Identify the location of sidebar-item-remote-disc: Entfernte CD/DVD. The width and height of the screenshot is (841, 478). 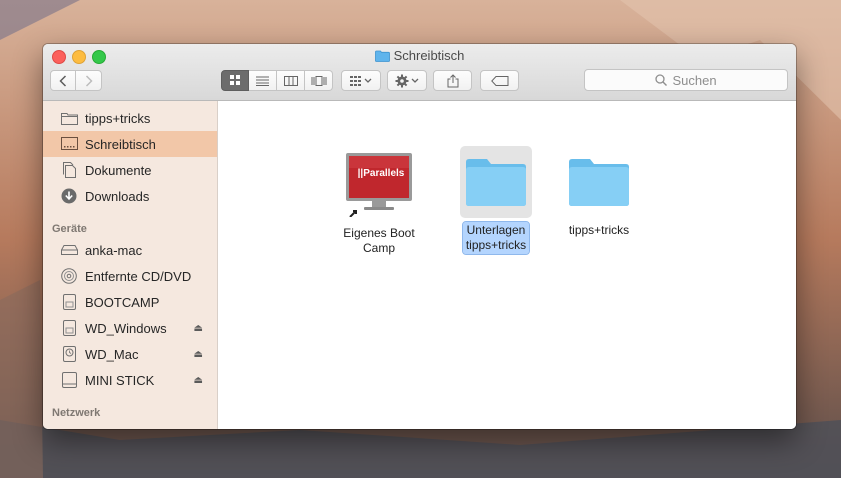
(130, 276).